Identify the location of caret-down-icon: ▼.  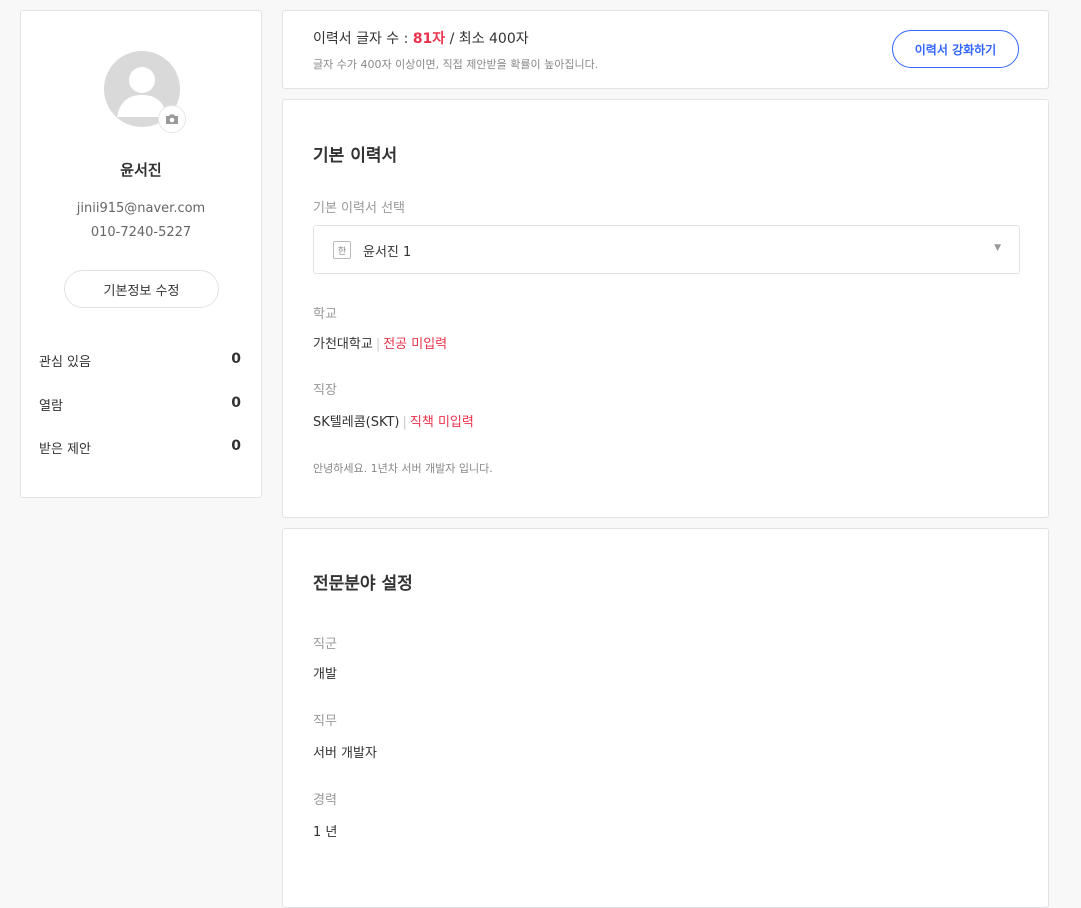
(997, 248).